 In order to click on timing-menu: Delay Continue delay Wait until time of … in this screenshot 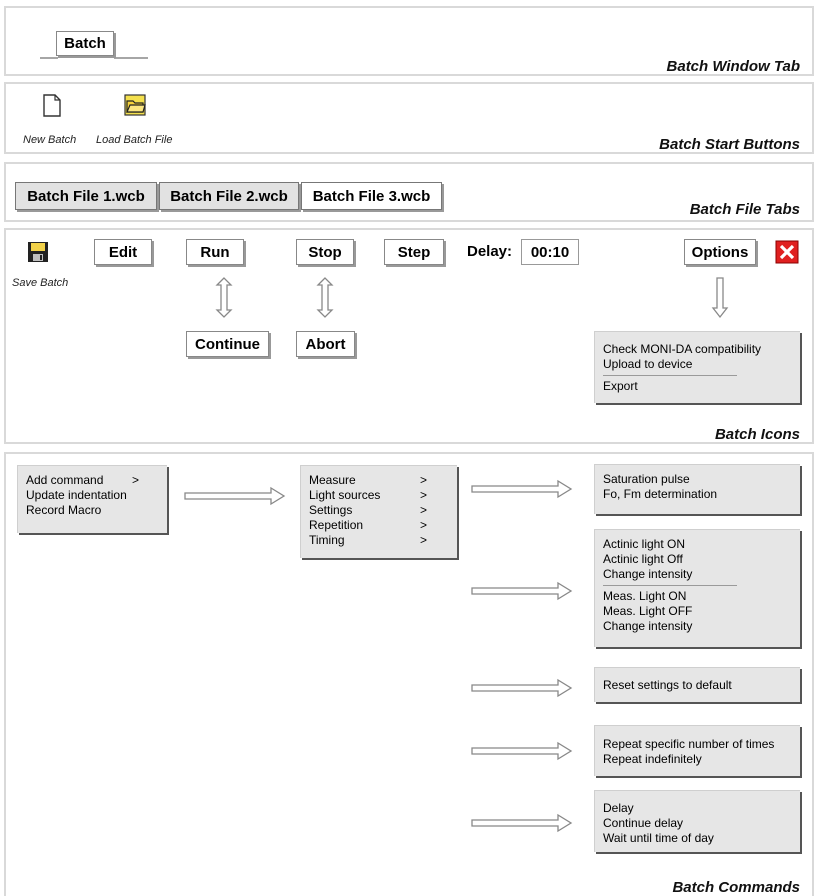, I will do `click(697, 821)`.